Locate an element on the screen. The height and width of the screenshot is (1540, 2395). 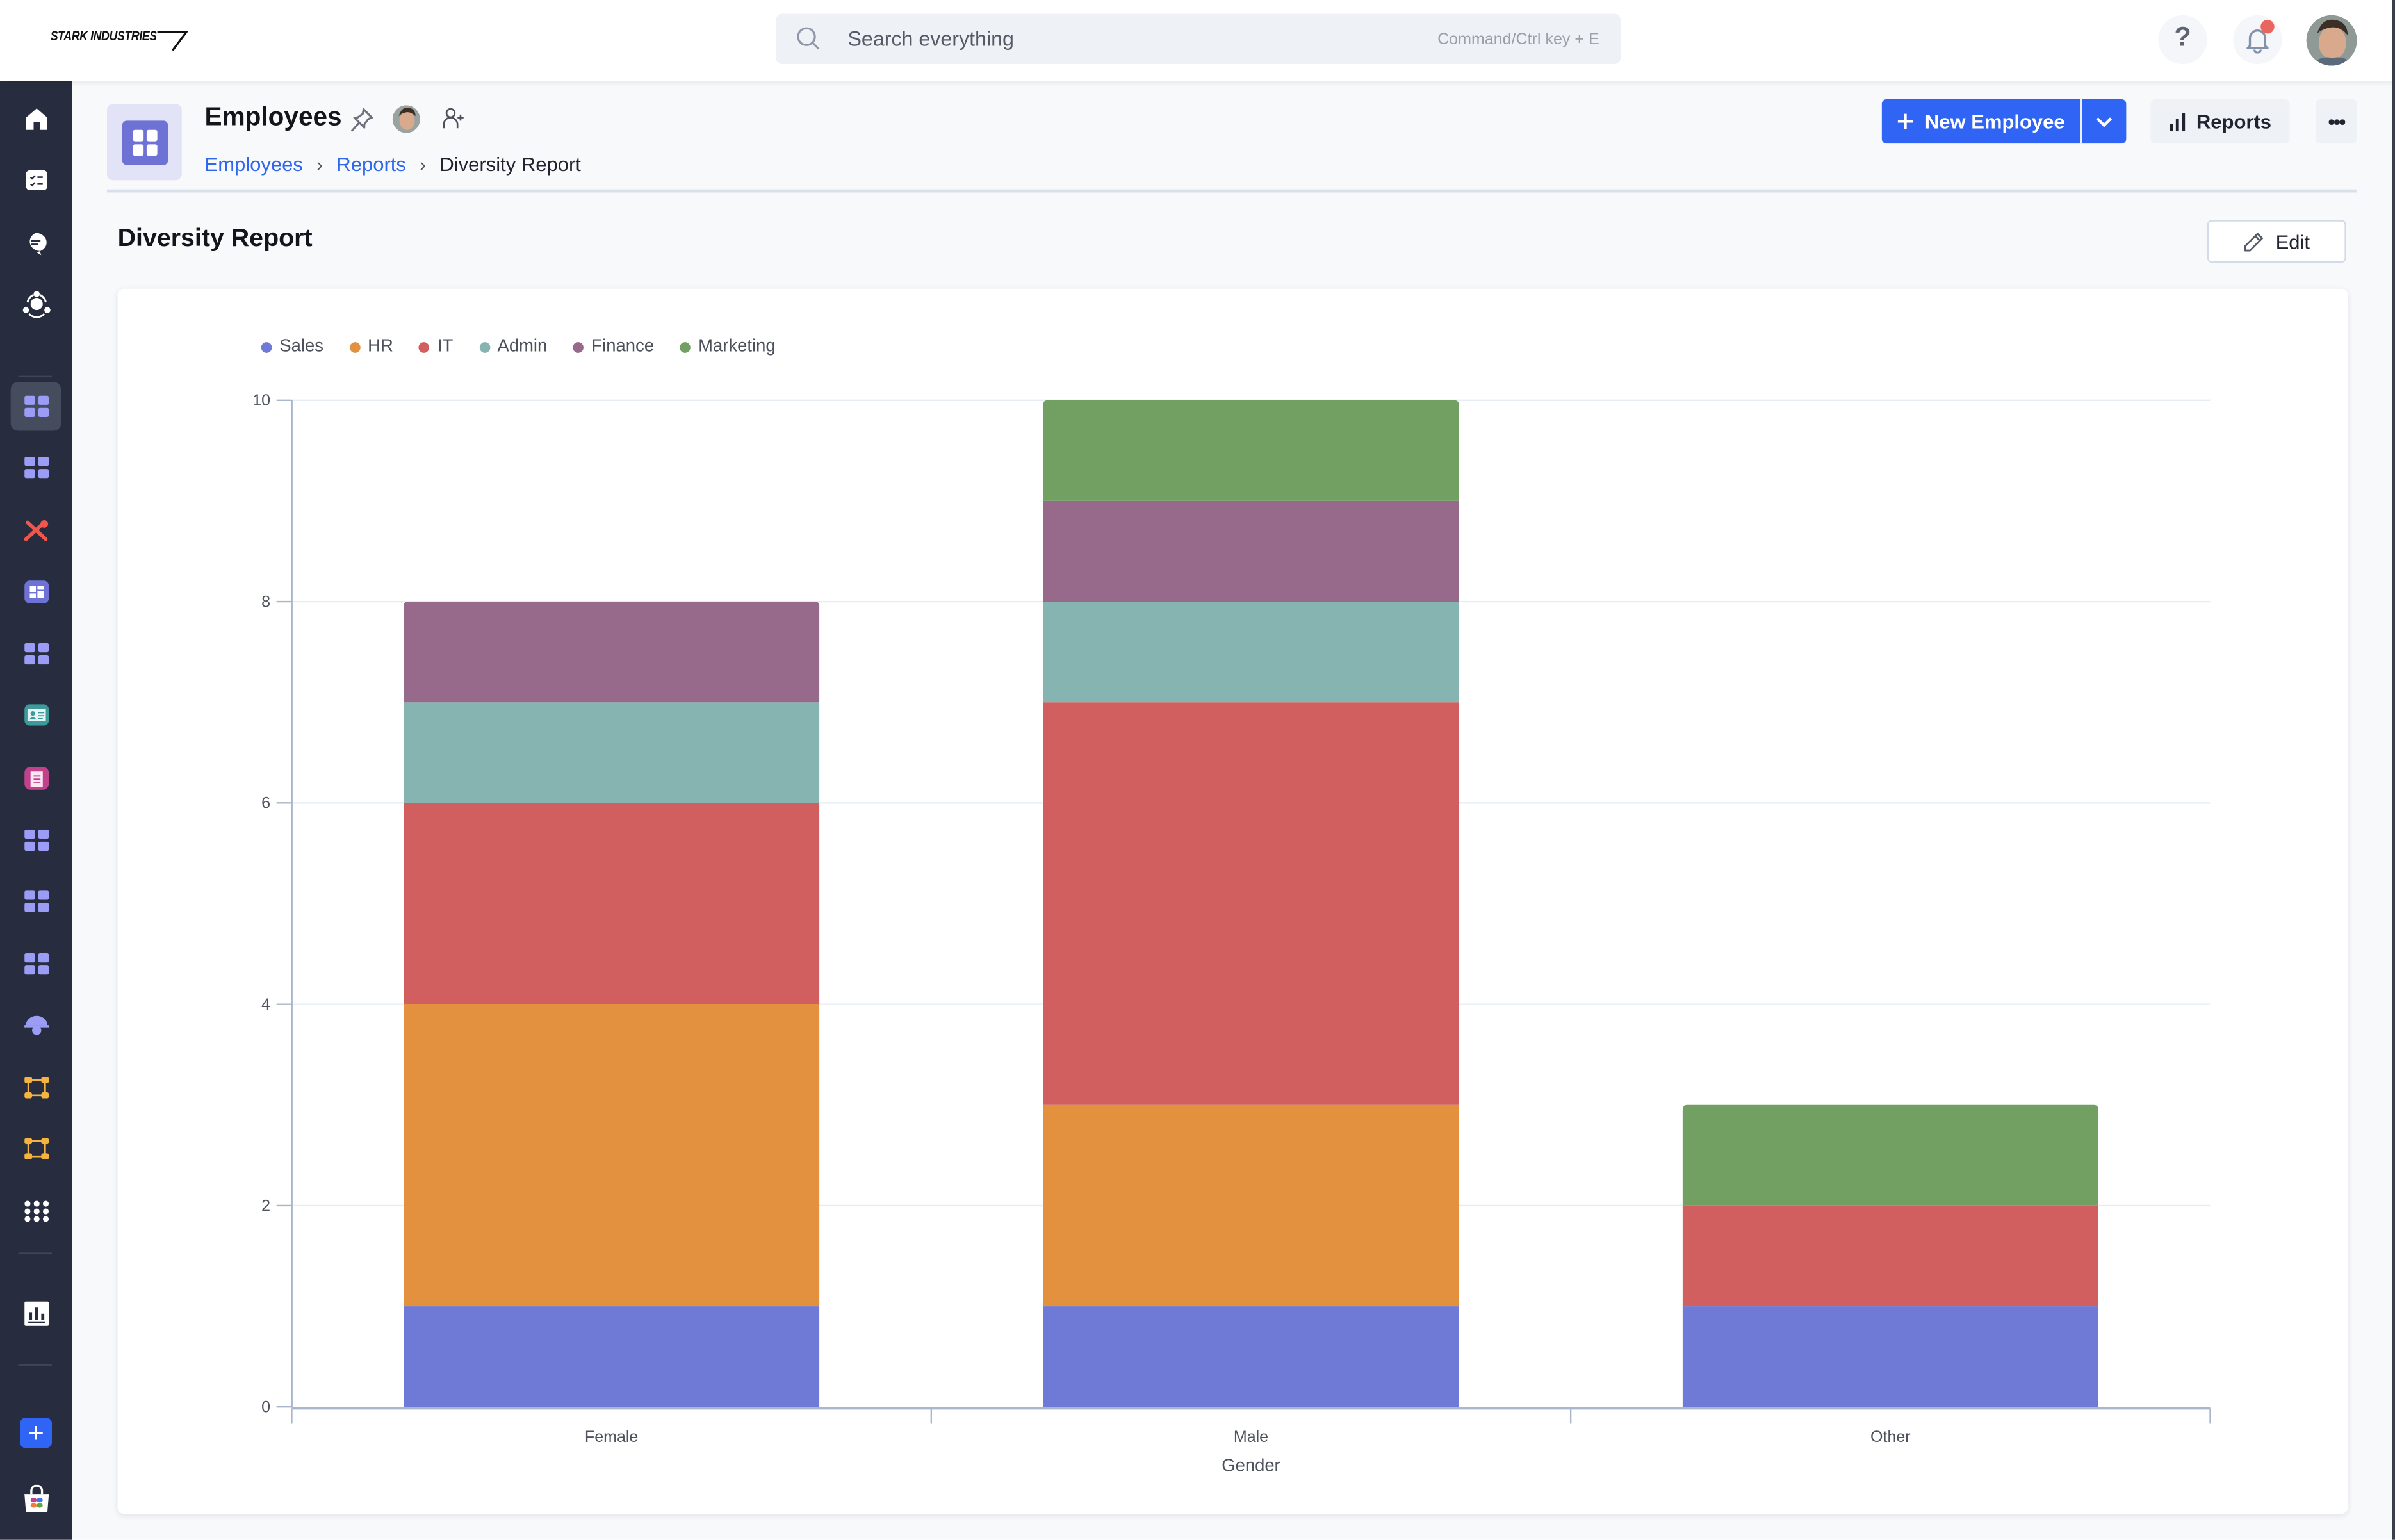
report-title: Diversity Report is located at coordinates (215, 238).